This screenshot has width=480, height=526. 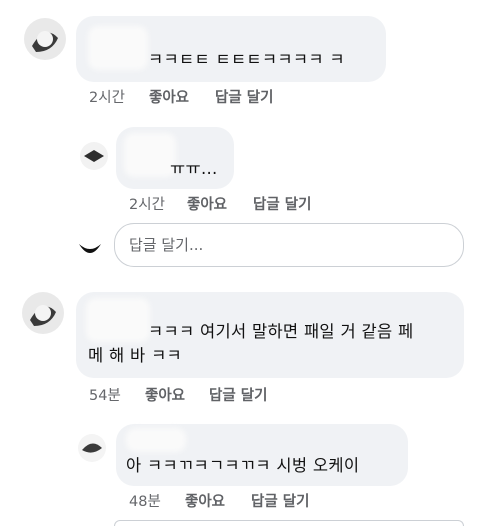 I want to click on comment-bubble: 아 ㅋㅋㄲㅋㄱㅋㄲㅋ 시벙 오케이, so click(x=262, y=455).